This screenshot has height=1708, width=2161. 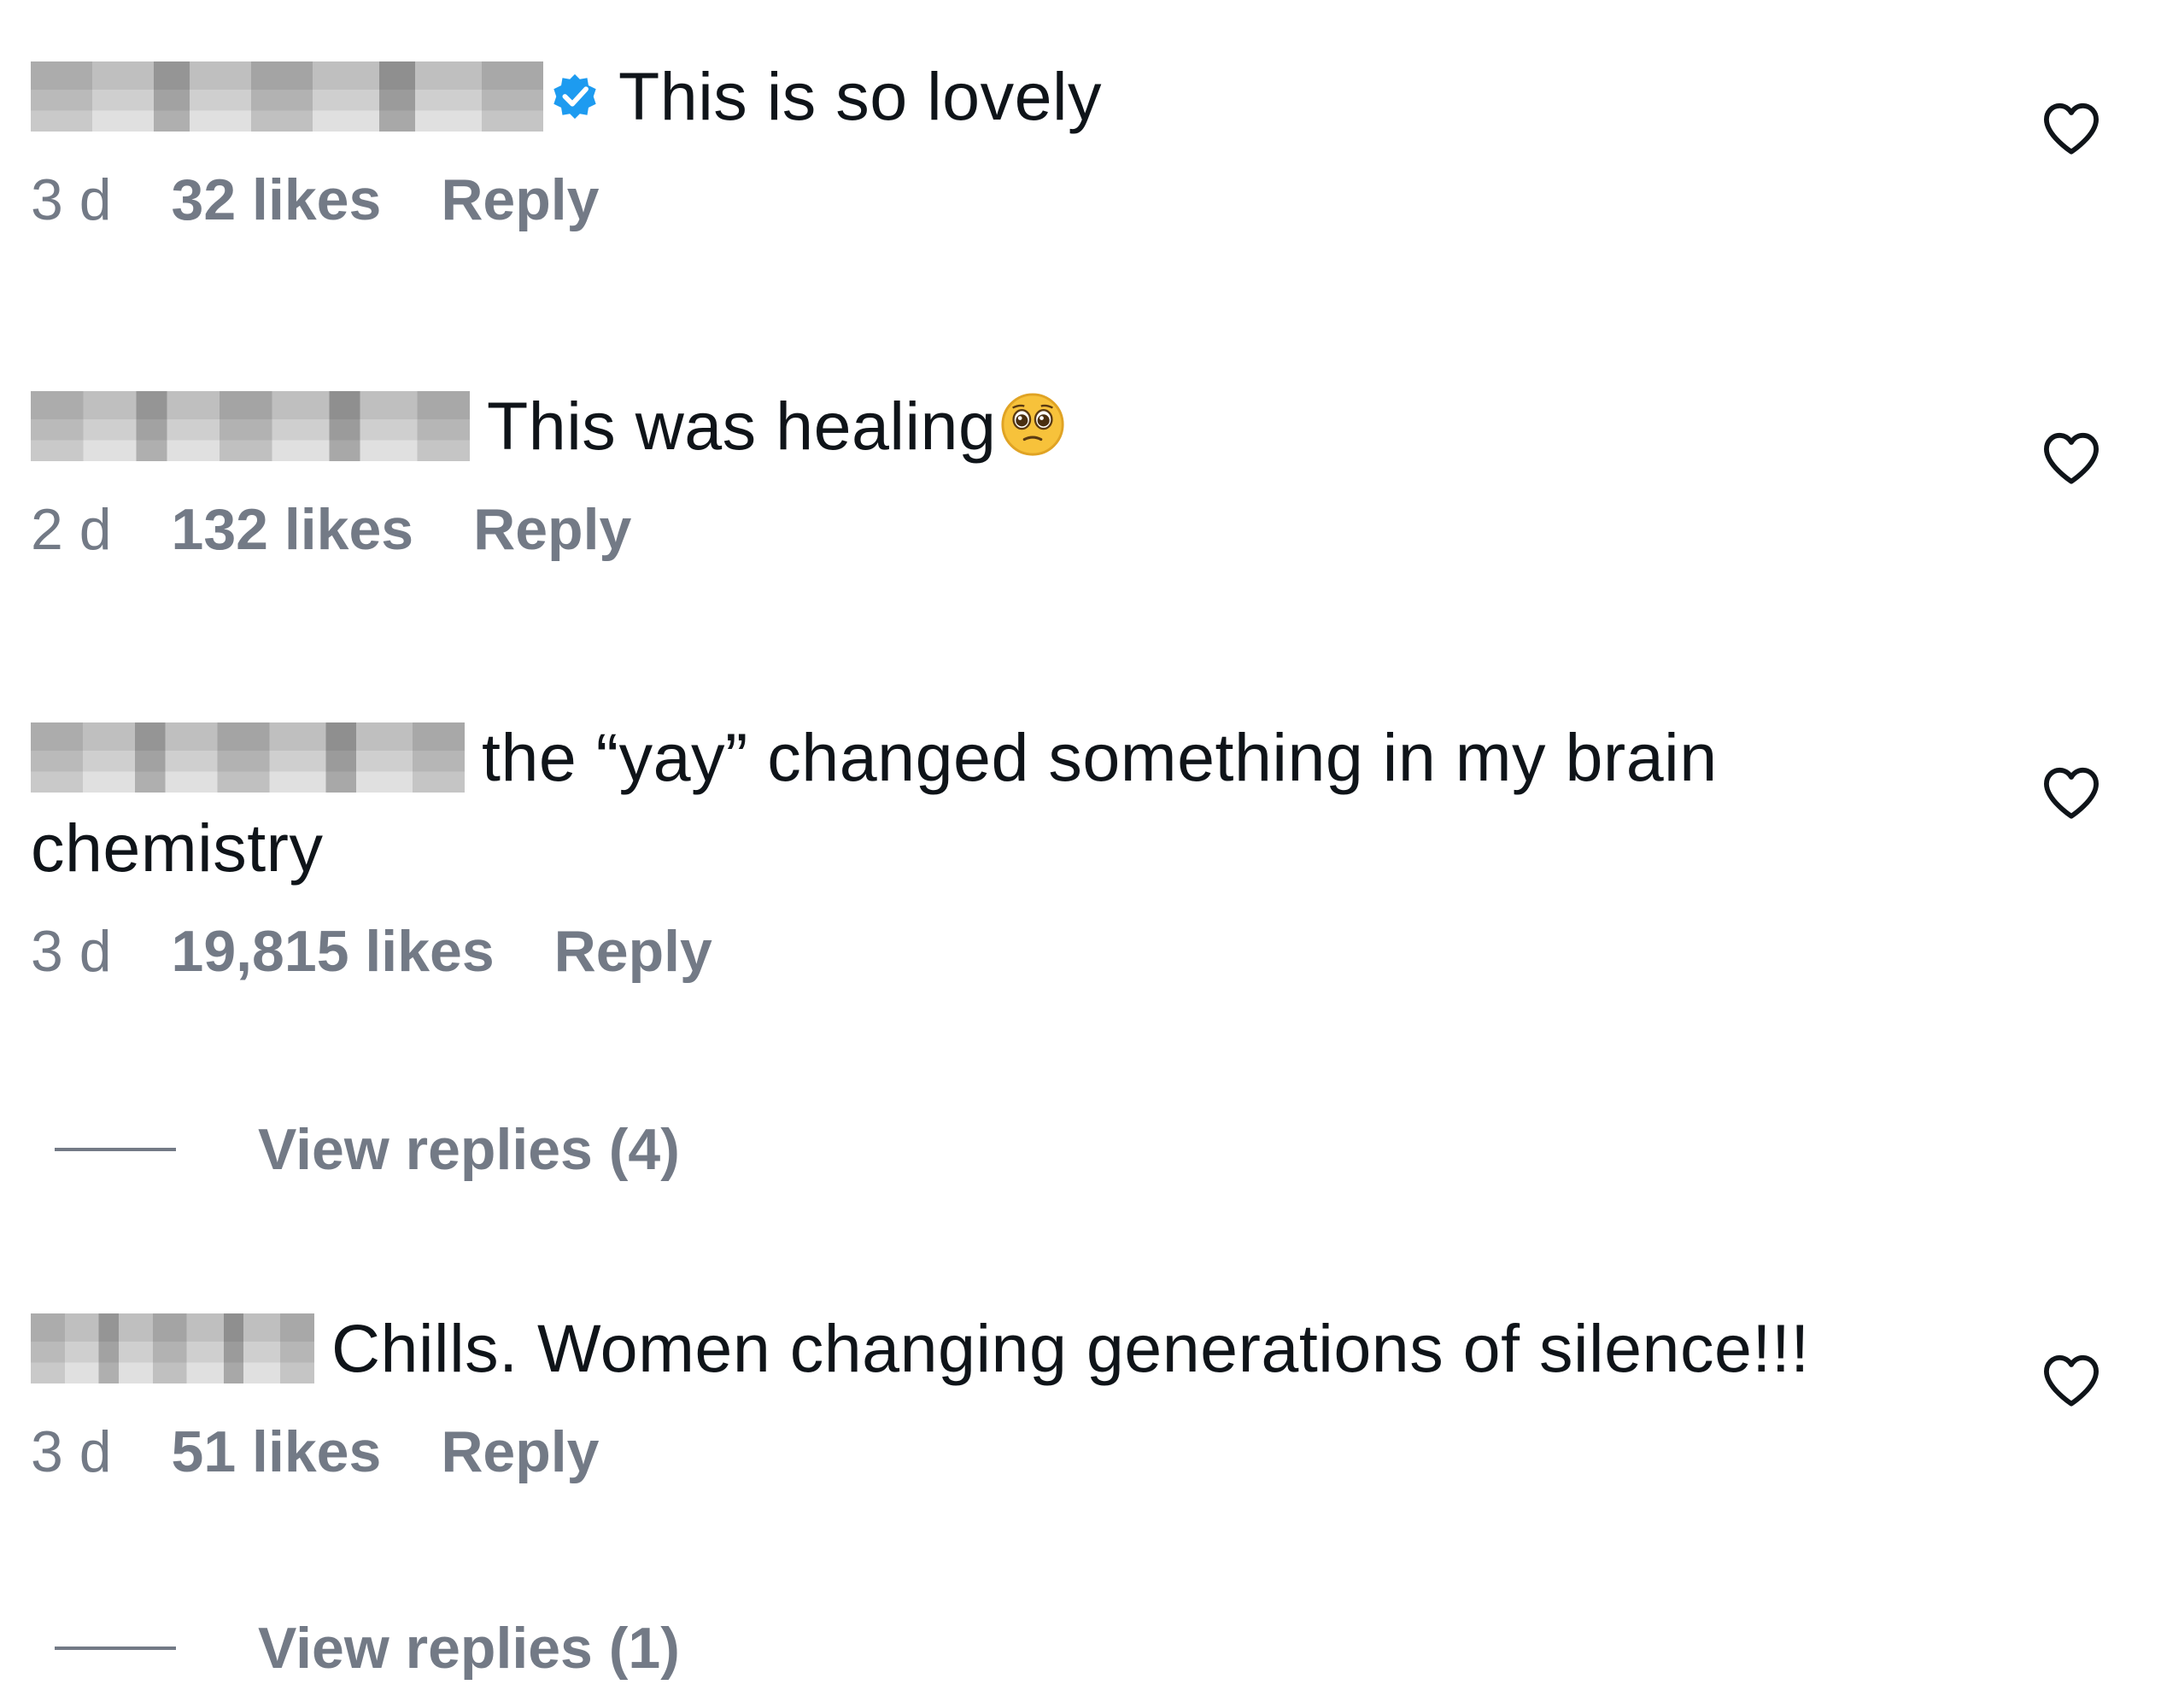 I want to click on likes-count: 132 likes, so click(x=293, y=529).